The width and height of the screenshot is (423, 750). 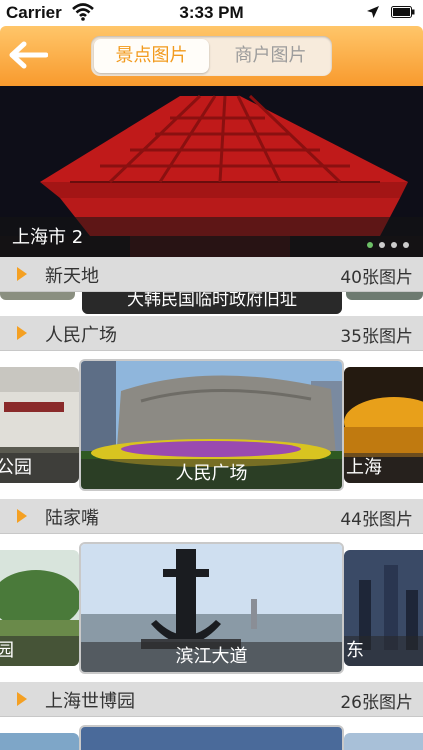 What do you see at coordinates (211, 474) in the screenshot?
I see `photo-label: 人民广场` at bounding box center [211, 474].